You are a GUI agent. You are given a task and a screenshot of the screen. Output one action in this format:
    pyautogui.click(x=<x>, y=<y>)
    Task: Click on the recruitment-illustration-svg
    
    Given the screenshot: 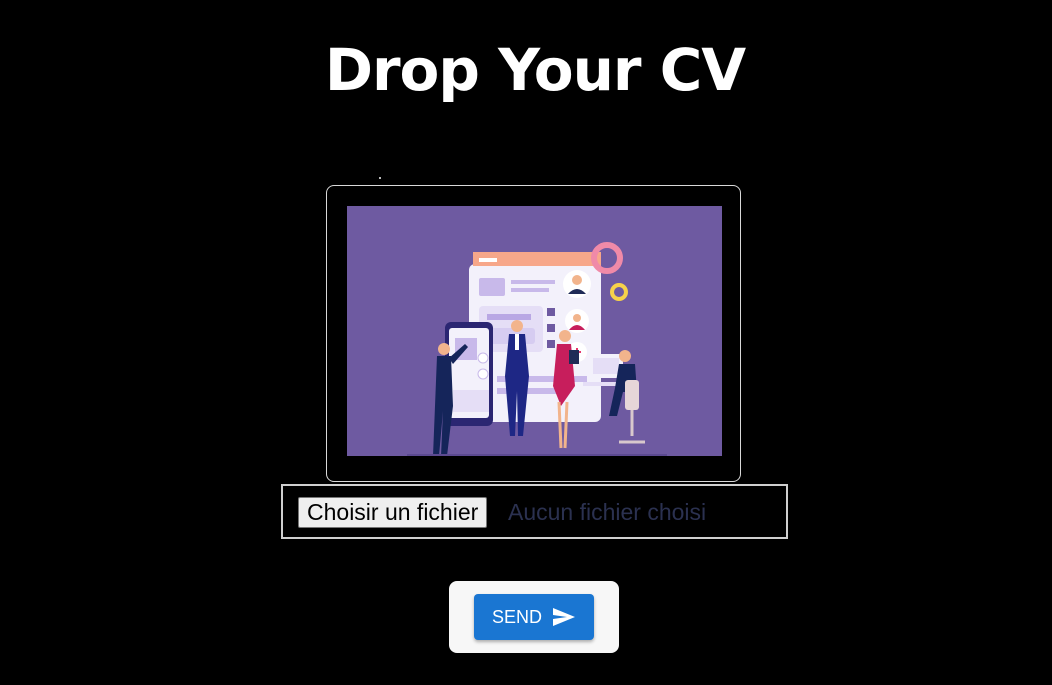 What is the action you would take?
    pyautogui.click(x=537, y=349)
    